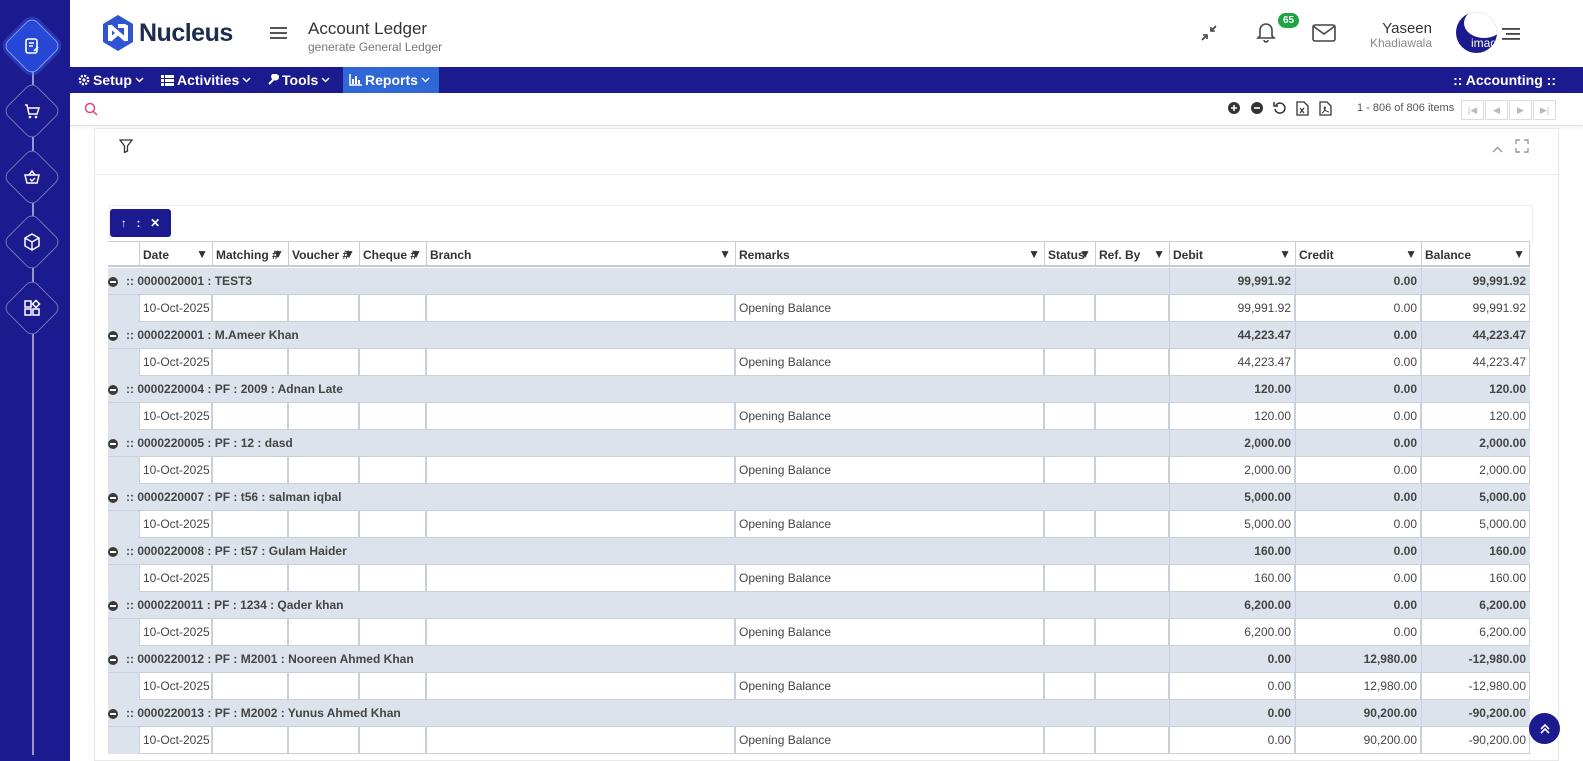 The height and width of the screenshot is (761, 1583). Describe the element at coordinates (1209, 34) in the screenshot. I see `collapse-button` at that location.